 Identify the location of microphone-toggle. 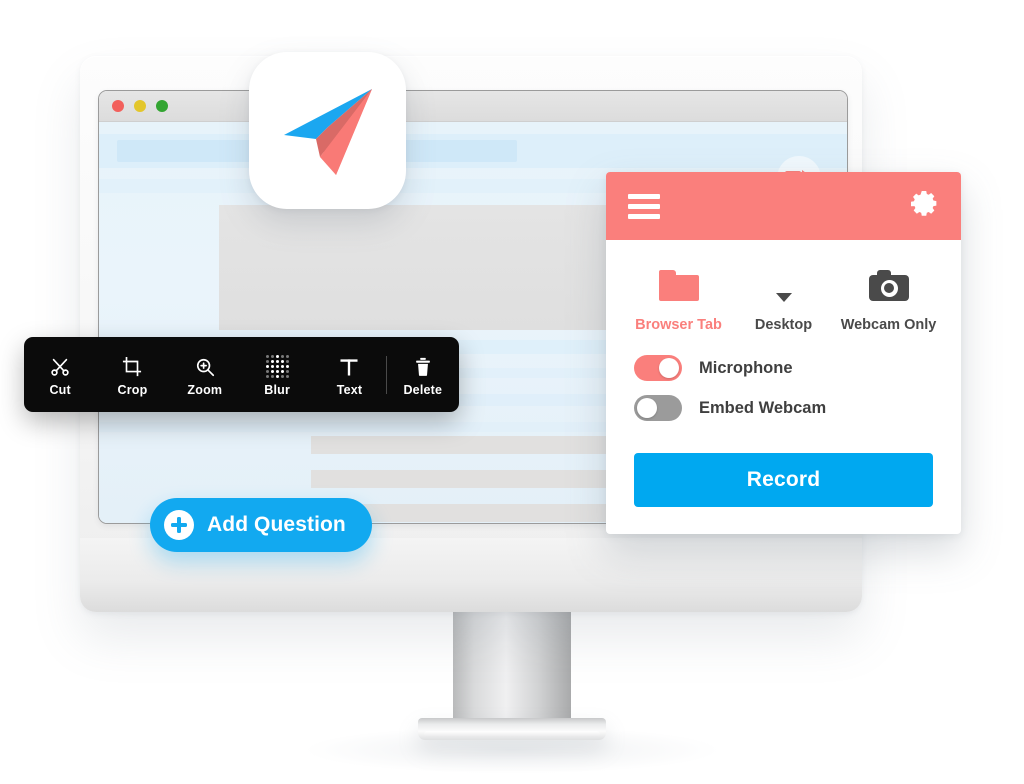
(658, 368).